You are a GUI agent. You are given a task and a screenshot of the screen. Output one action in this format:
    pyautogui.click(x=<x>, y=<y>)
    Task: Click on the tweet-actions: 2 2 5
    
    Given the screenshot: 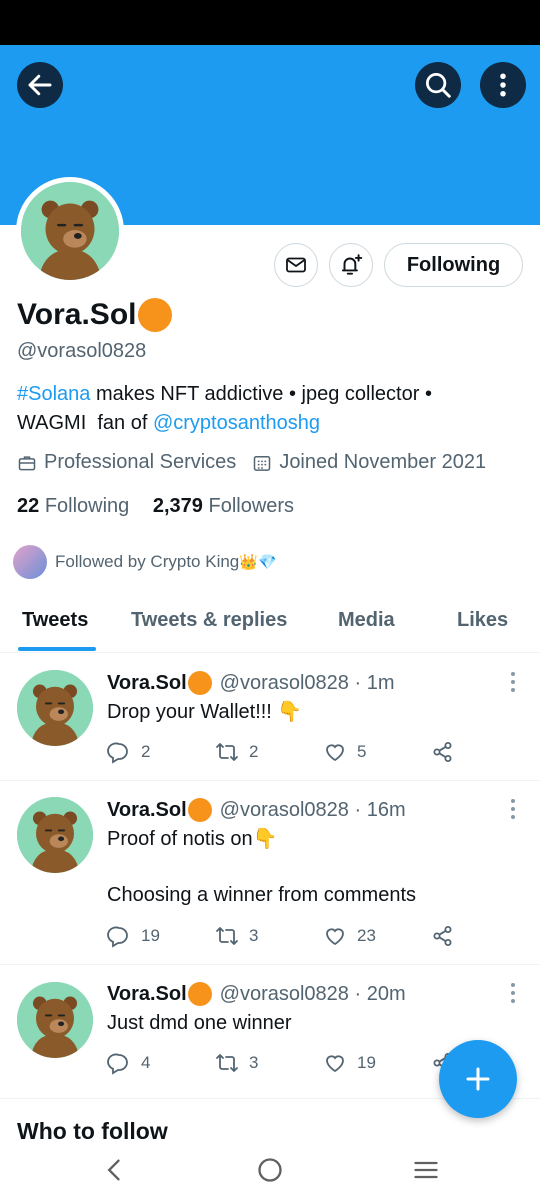 What is the action you would take?
    pyautogui.click(x=286, y=752)
    